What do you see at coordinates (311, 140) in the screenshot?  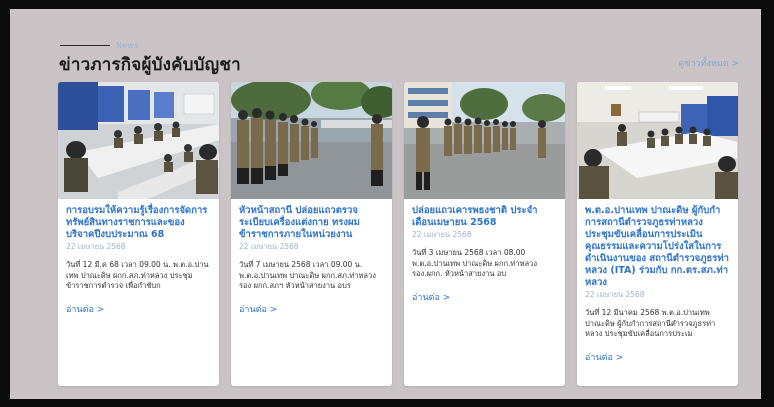 I see `news-photo-uniform-inspection` at bounding box center [311, 140].